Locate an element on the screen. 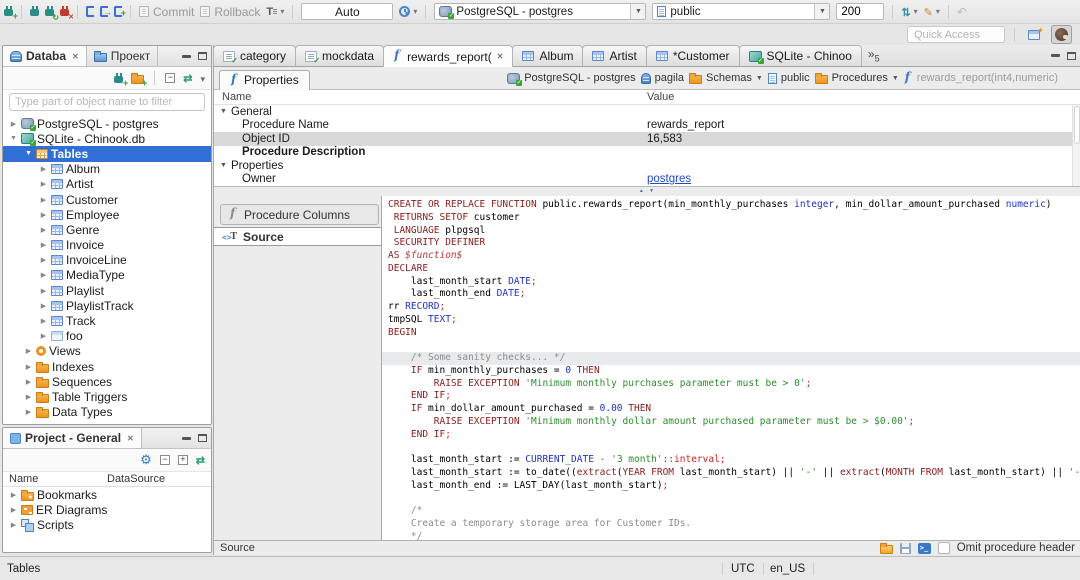 This screenshot has width=1080, height=580. save-to-file-icon is located at coordinates (905, 548).